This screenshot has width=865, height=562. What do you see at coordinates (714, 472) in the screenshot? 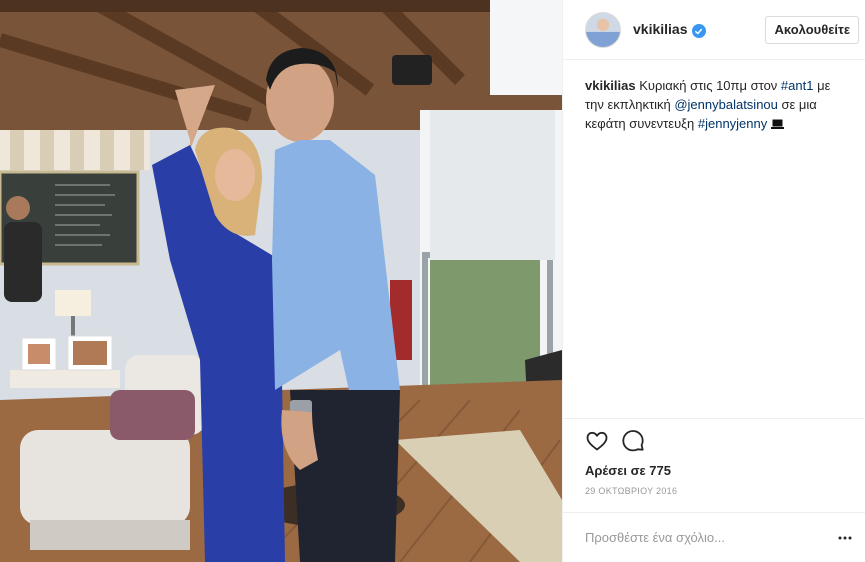
I see `likes-count: Αρέσει σε 775` at bounding box center [714, 472].